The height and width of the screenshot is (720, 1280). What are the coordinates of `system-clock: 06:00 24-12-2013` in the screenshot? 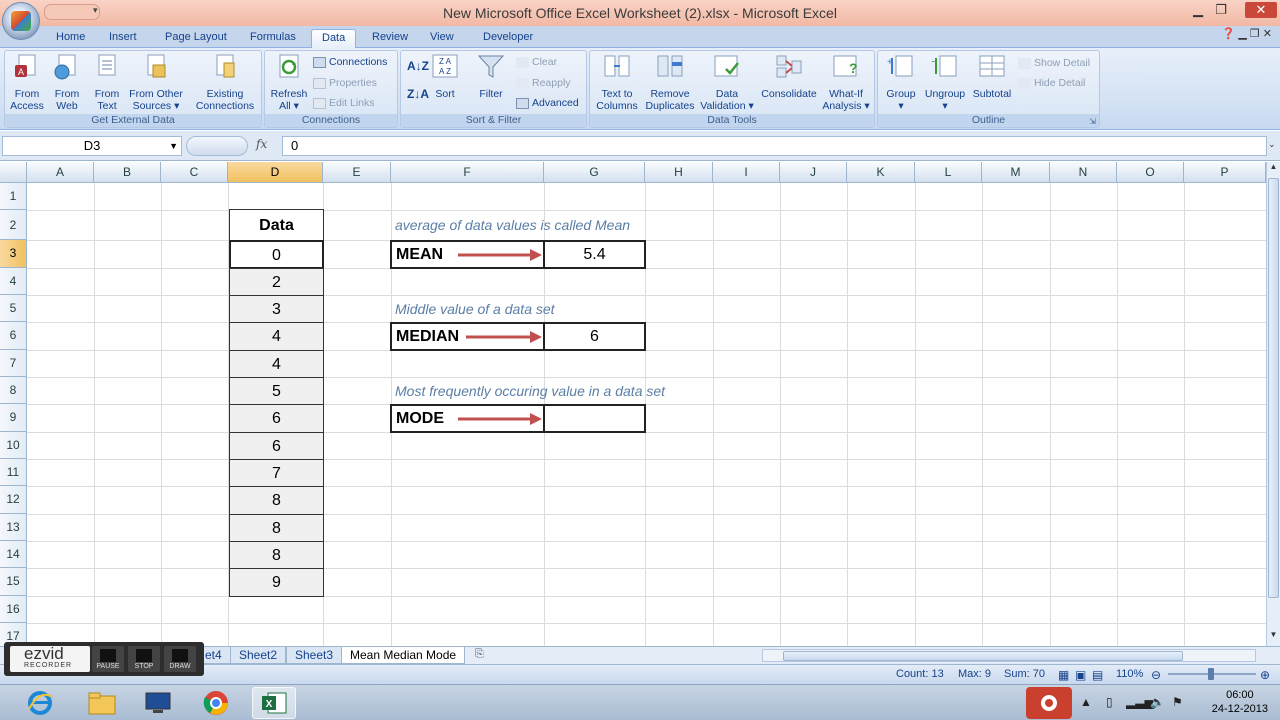 It's located at (1240, 702).